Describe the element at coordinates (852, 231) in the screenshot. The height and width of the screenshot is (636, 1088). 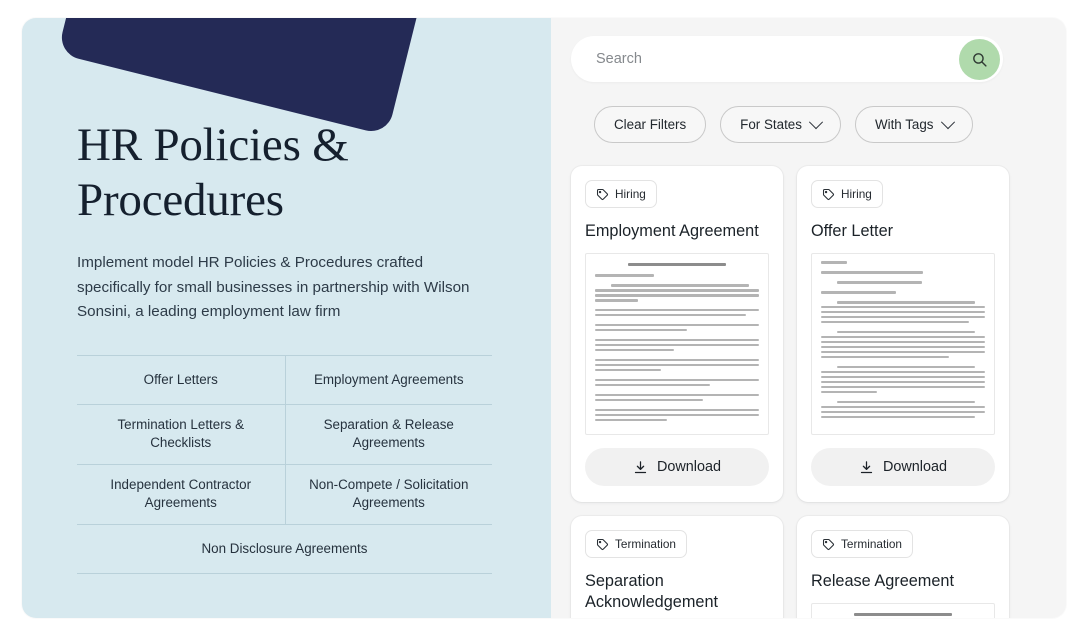
I see `document-title: Offer Letter` at that location.